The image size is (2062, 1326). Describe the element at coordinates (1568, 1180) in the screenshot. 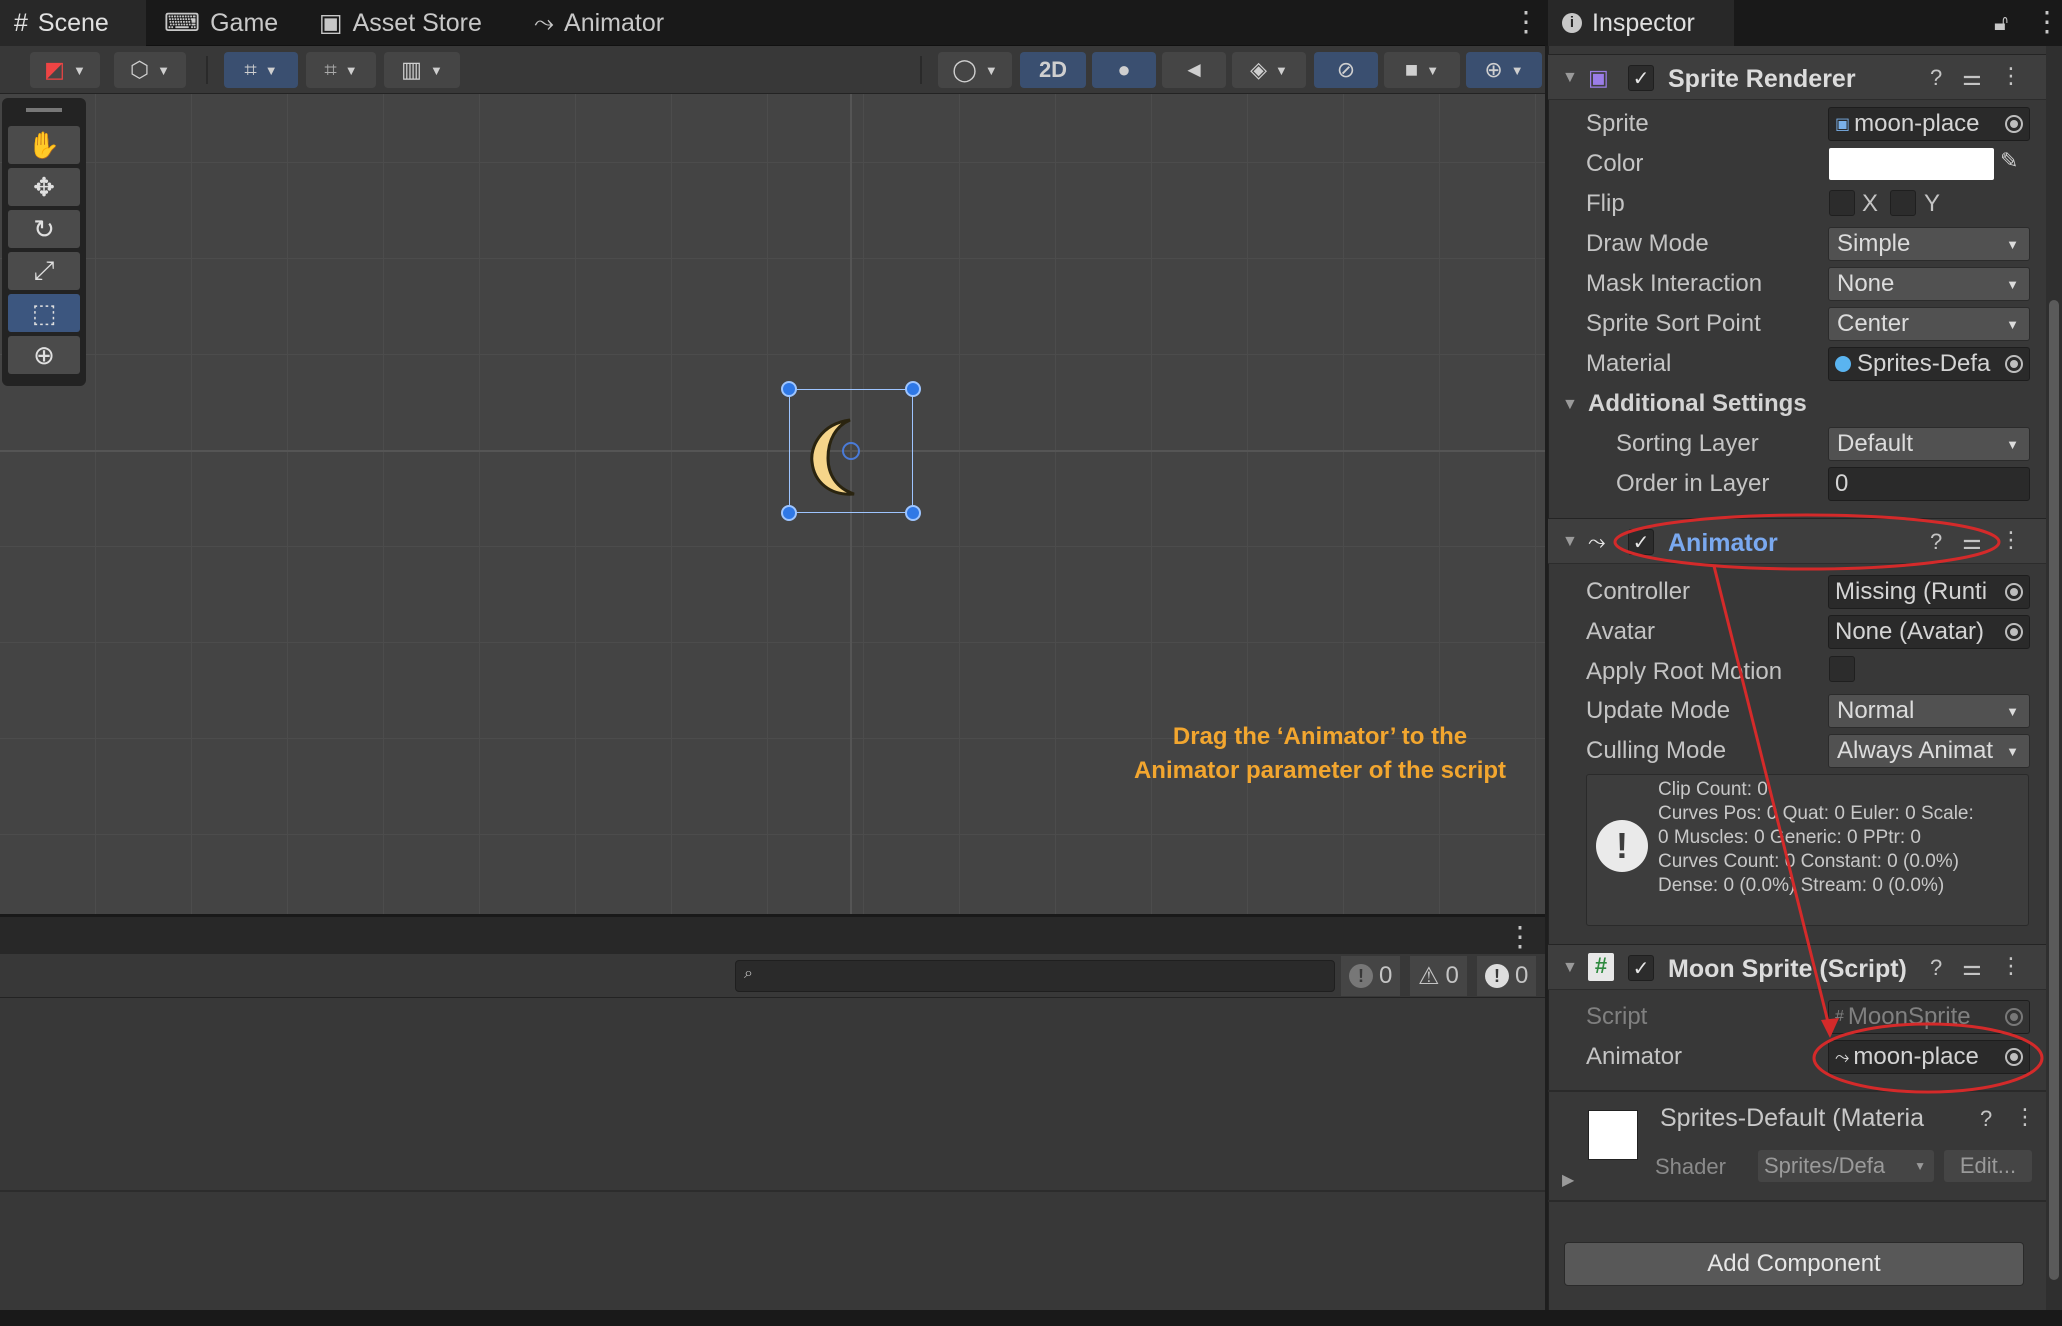

I see `material-expand-triangle-icon: ▶` at that location.